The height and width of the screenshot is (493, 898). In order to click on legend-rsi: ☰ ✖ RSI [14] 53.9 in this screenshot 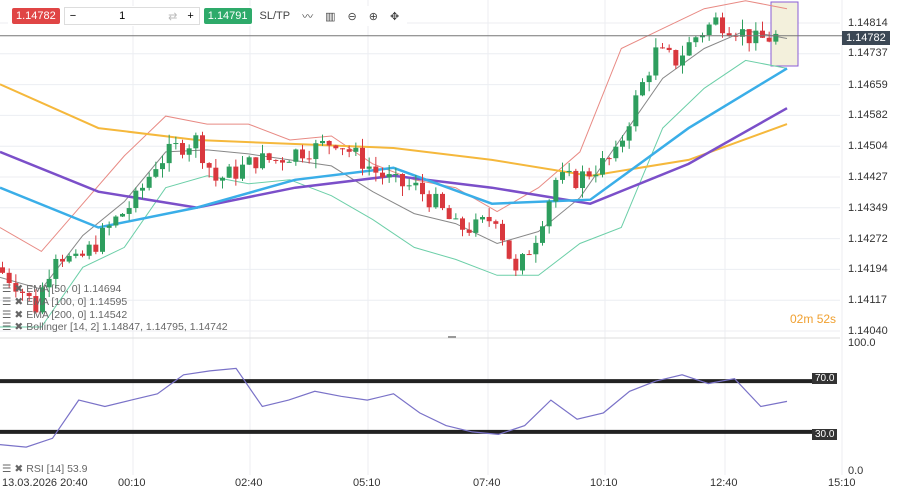, I will do `click(45, 469)`.